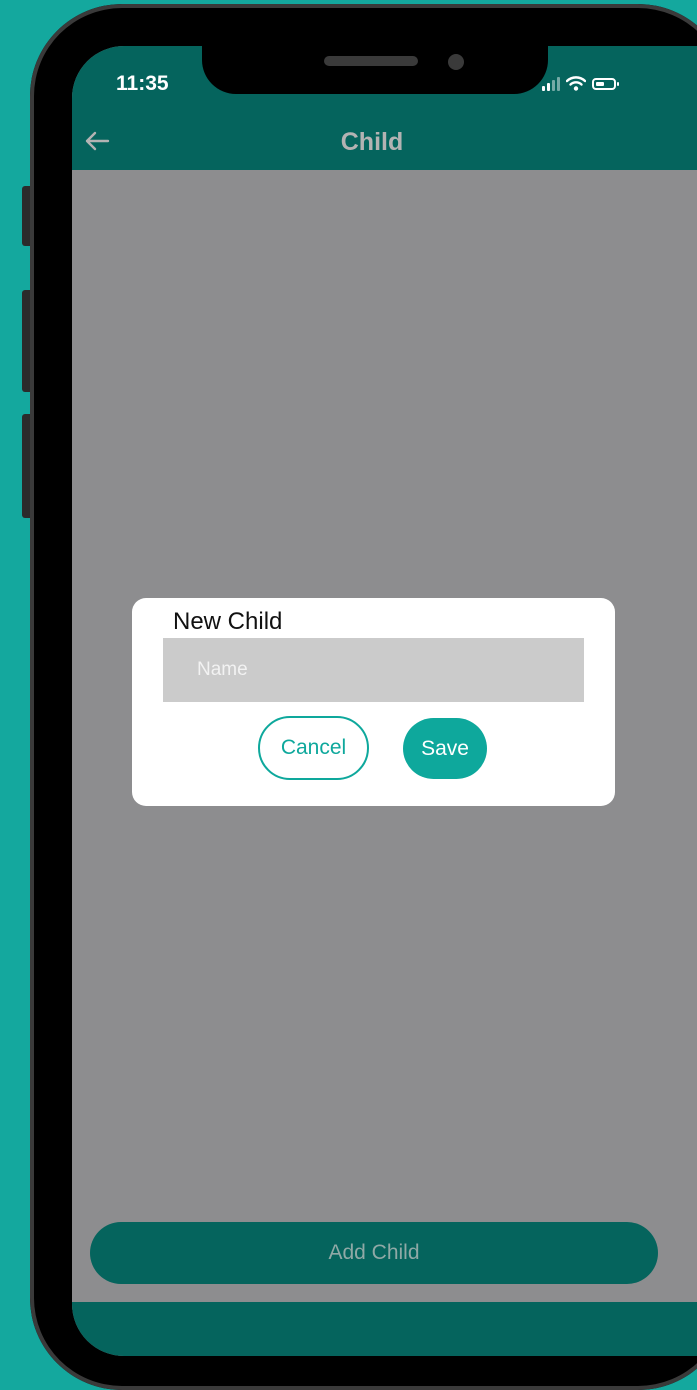 This screenshot has height=1390, width=697. I want to click on status-icons, so click(580, 83).